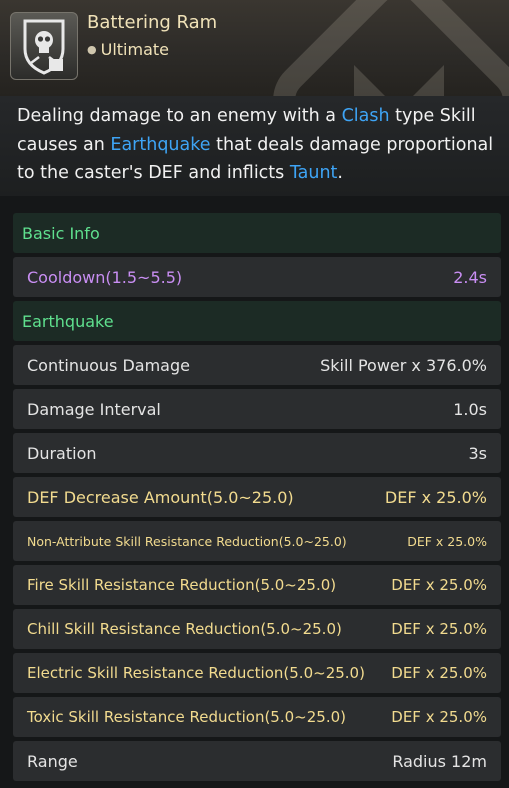  I want to click on stat-value: 3s, so click(477, 453).